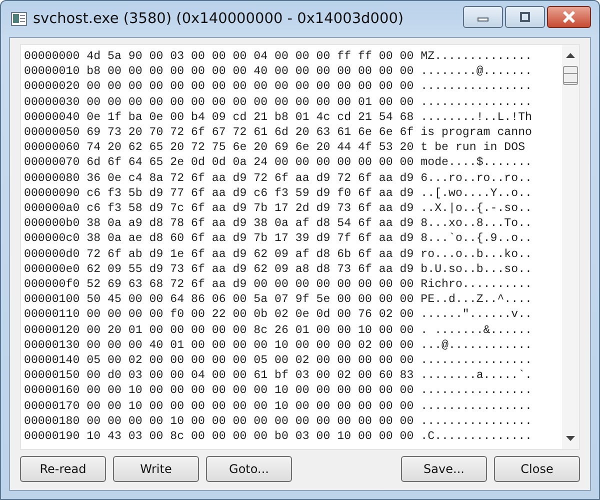 This screenshot has width=600, height=500. I want to click on dialog-button: Write, so click(156, 469).